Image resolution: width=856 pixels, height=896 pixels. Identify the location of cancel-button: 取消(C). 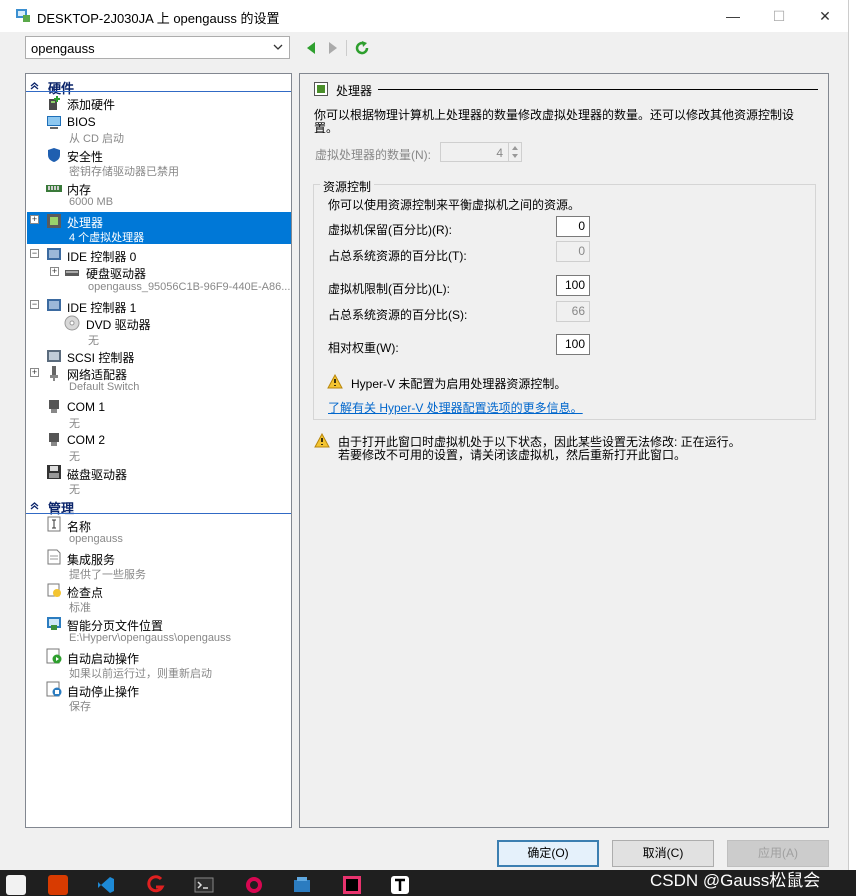
(663, 853).